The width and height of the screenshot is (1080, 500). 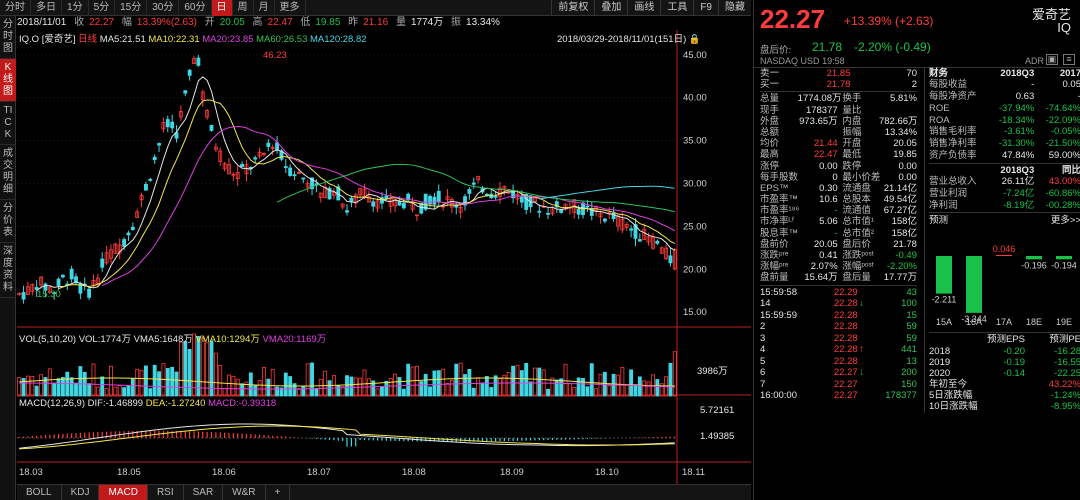 I want to click on stat-value: 67.27亿, so click(x=900, y=211).